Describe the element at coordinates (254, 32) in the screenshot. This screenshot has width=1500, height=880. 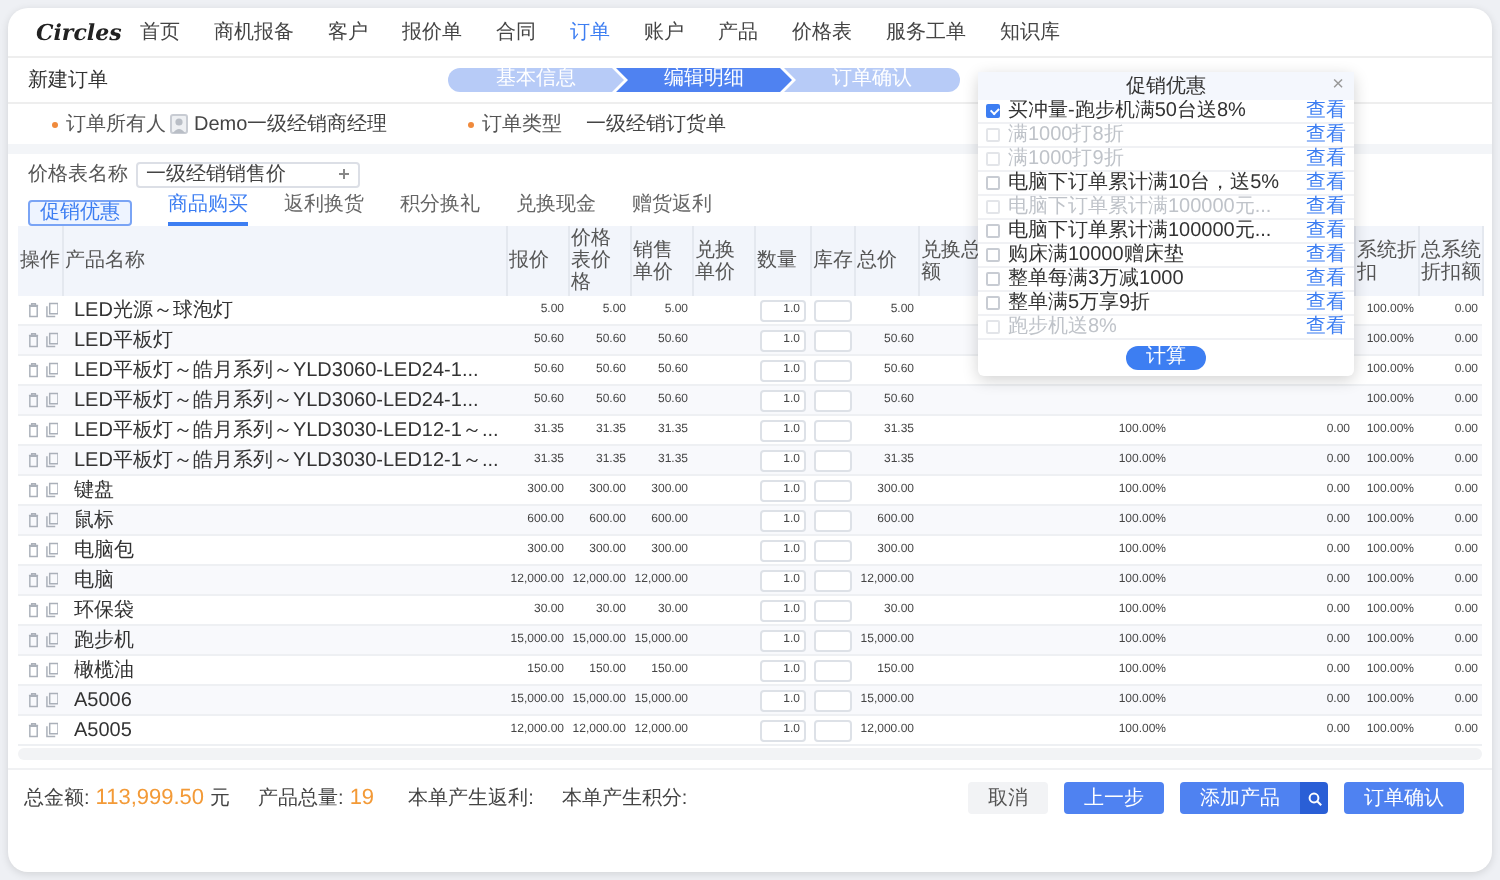
I see `nav-item: 商机报备` at that location.